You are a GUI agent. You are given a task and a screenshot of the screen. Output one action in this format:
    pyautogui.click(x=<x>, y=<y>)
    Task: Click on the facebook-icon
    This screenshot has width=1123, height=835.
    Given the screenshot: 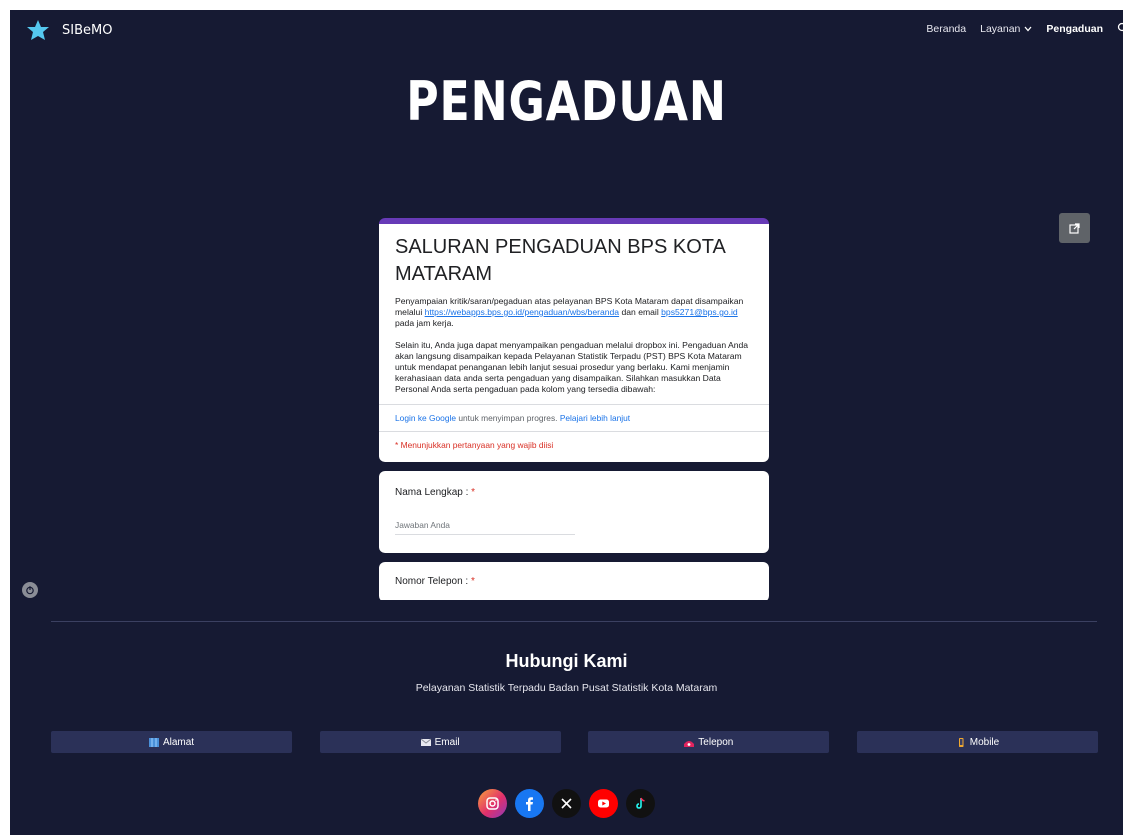 What is the action you would take?
    pyautogui.click(x=529, y=804)
    